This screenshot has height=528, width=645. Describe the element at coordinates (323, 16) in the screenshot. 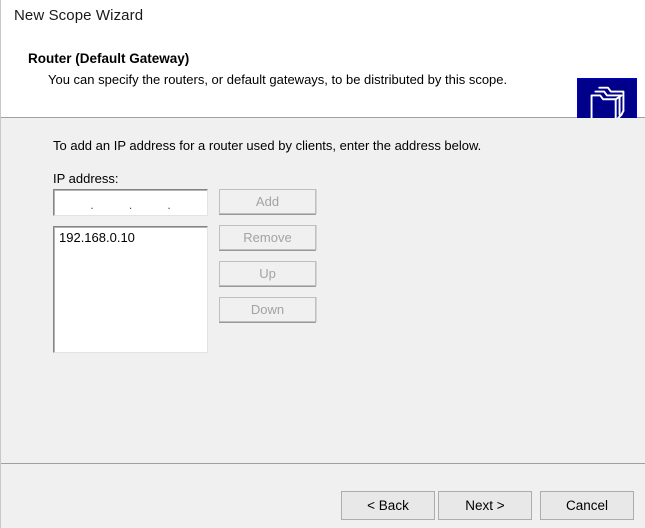

I see `title-bar: New Scope Wizard` at that location.